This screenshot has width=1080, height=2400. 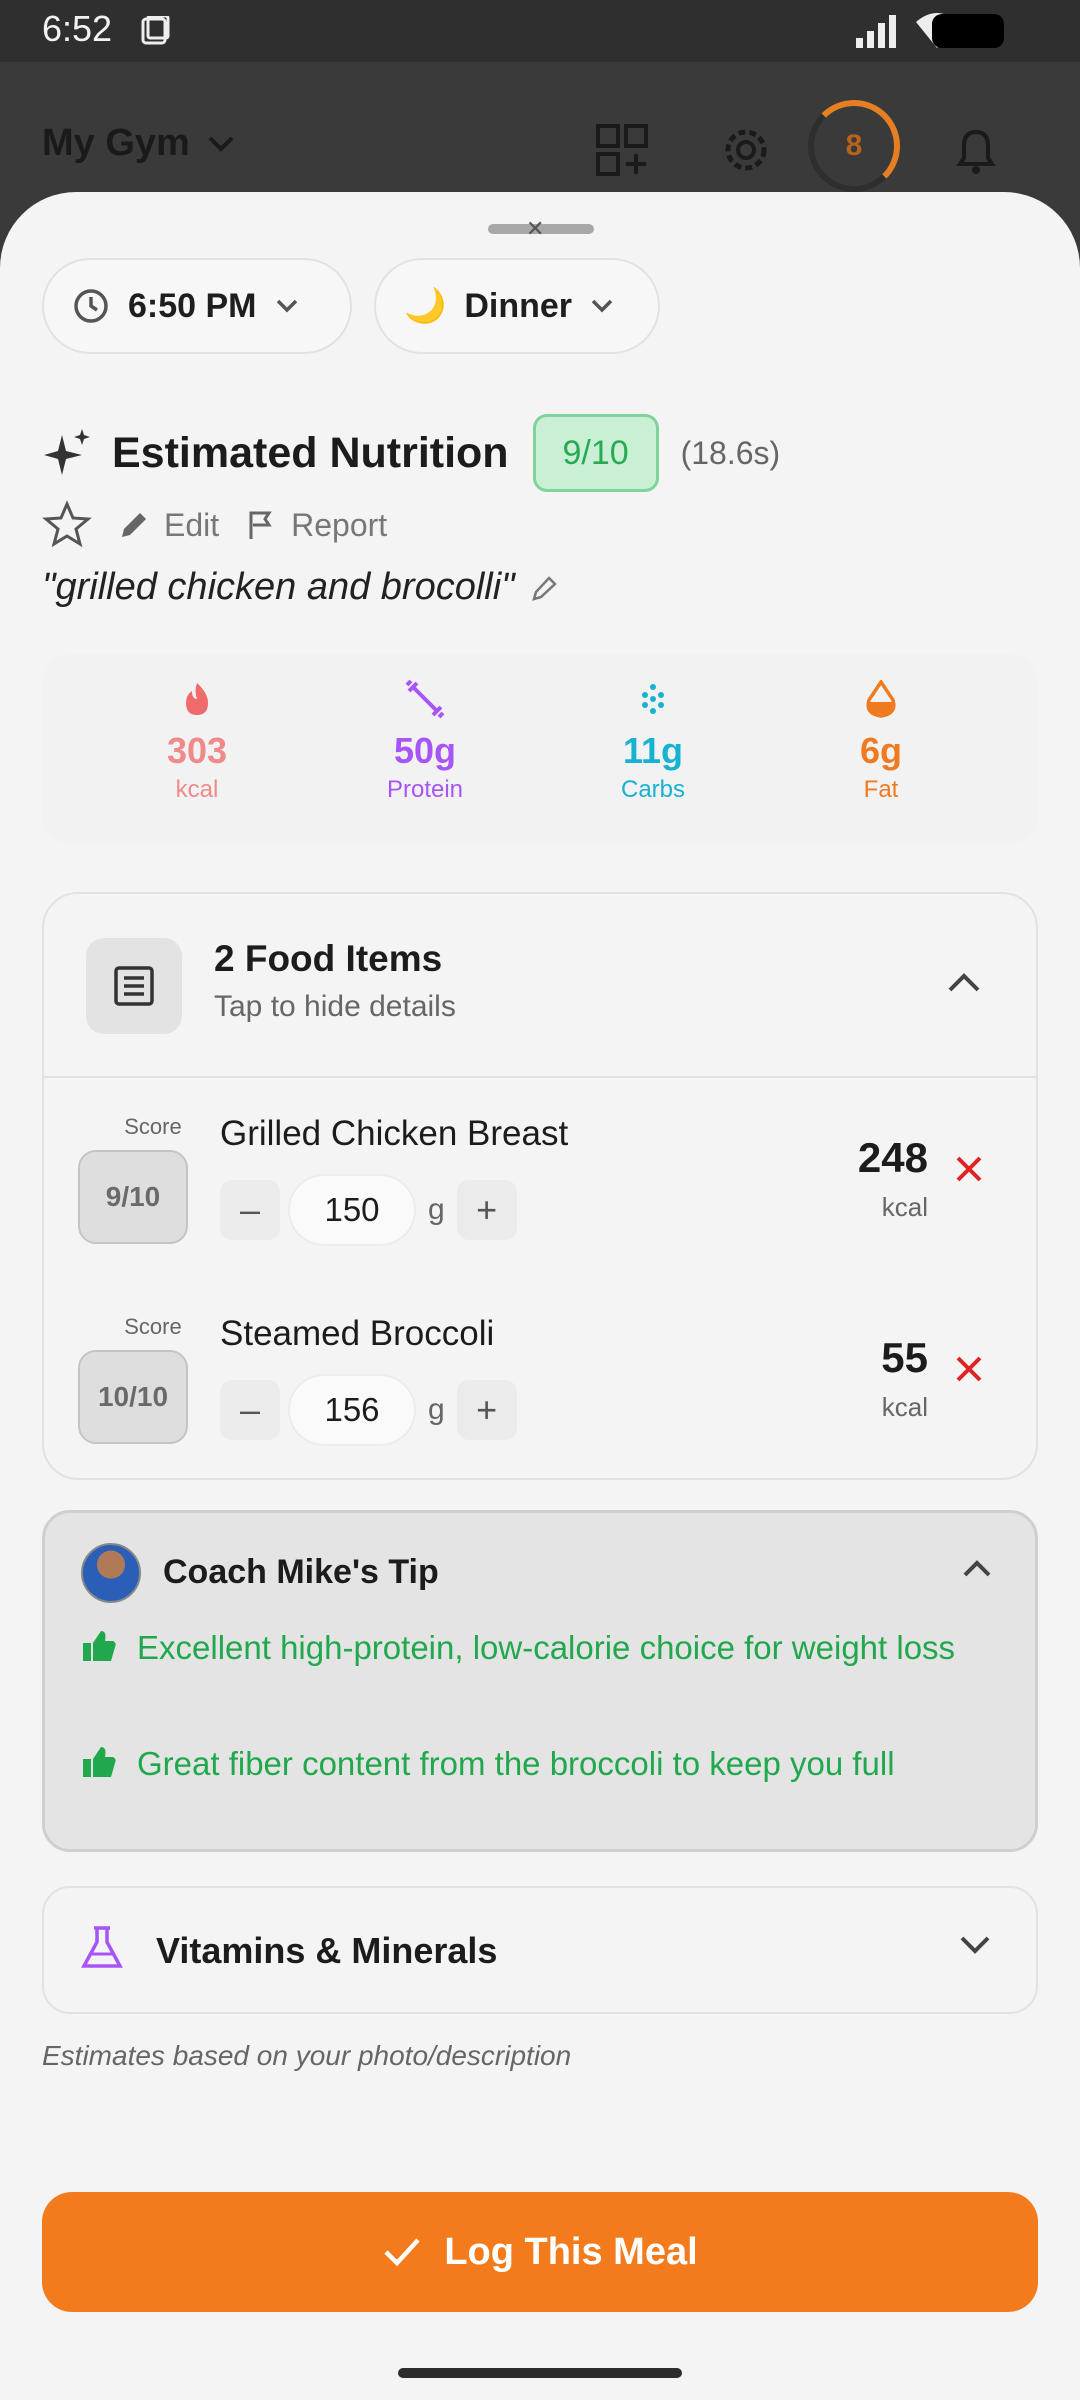 What do you see at coordinates (904, 1207) in the screenshot?
I see `item-kcal-label: kcal` at bounding box center [904, 1207].